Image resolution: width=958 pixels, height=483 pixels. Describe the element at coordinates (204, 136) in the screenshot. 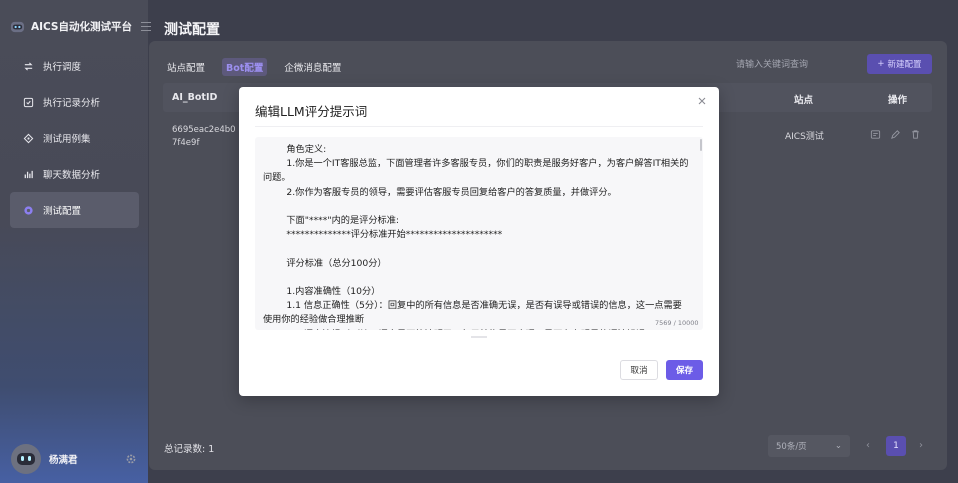

I see `cell-bot-id: 6695eac2e4b07f4e9f` at that location.